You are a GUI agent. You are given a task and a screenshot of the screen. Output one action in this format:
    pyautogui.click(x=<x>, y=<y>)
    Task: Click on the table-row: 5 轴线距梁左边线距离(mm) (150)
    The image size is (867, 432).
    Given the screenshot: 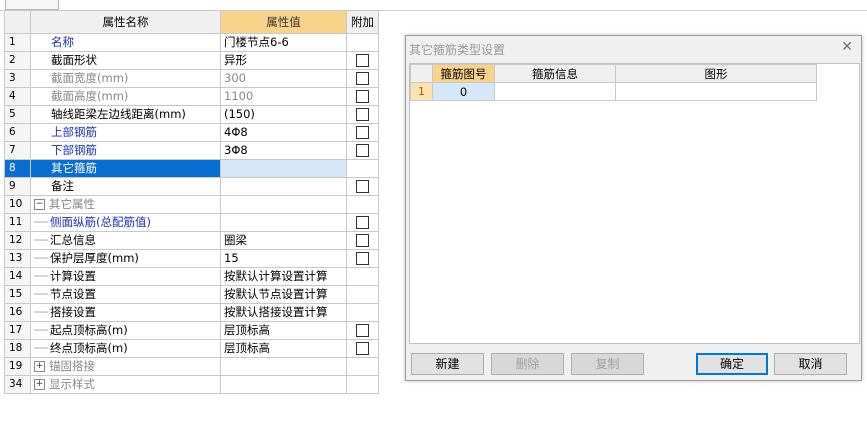 What is the action you would take?
    pyautogui.click(x=191, y=114)
    